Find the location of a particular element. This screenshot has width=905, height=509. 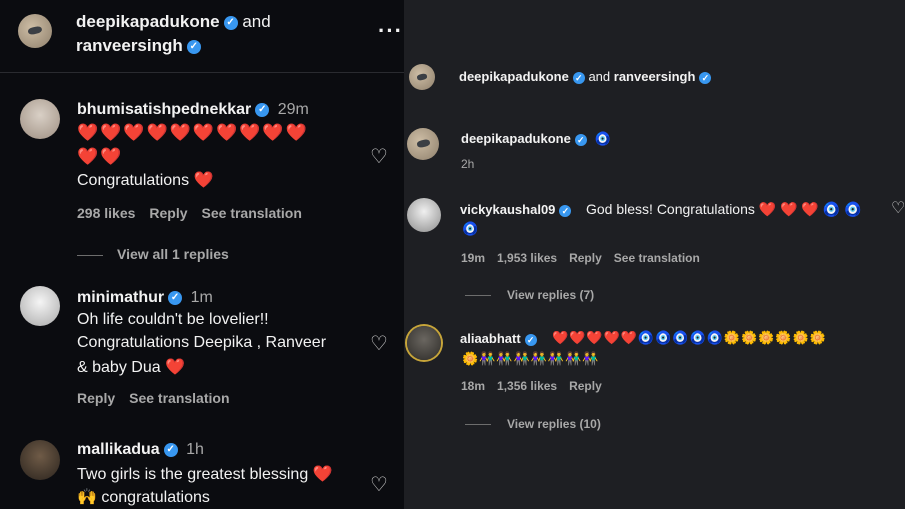

comment-username: vickykaushal09 ✓ is located at coordinates (516, 209).